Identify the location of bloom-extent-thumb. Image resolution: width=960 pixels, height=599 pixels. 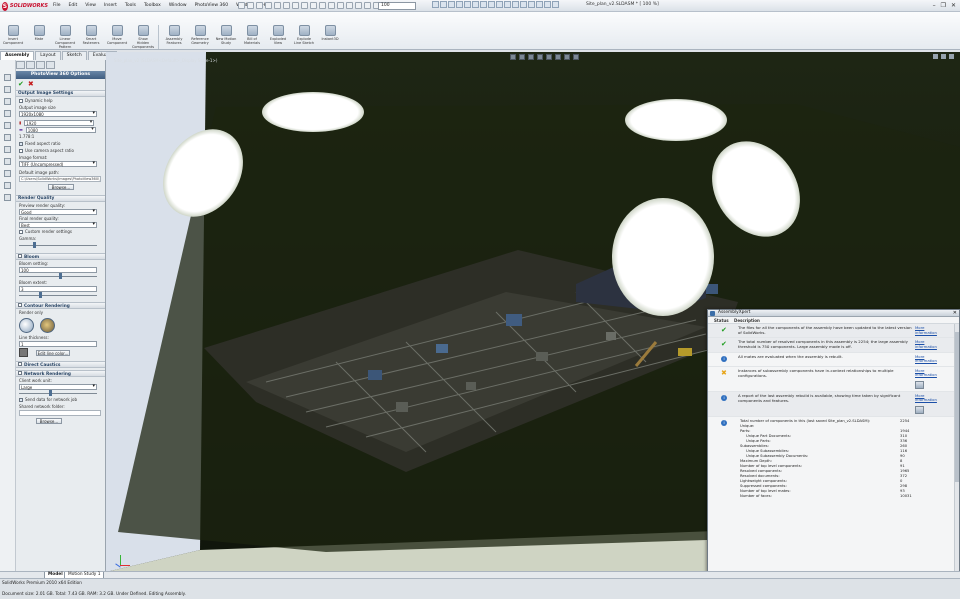
(40, 295).